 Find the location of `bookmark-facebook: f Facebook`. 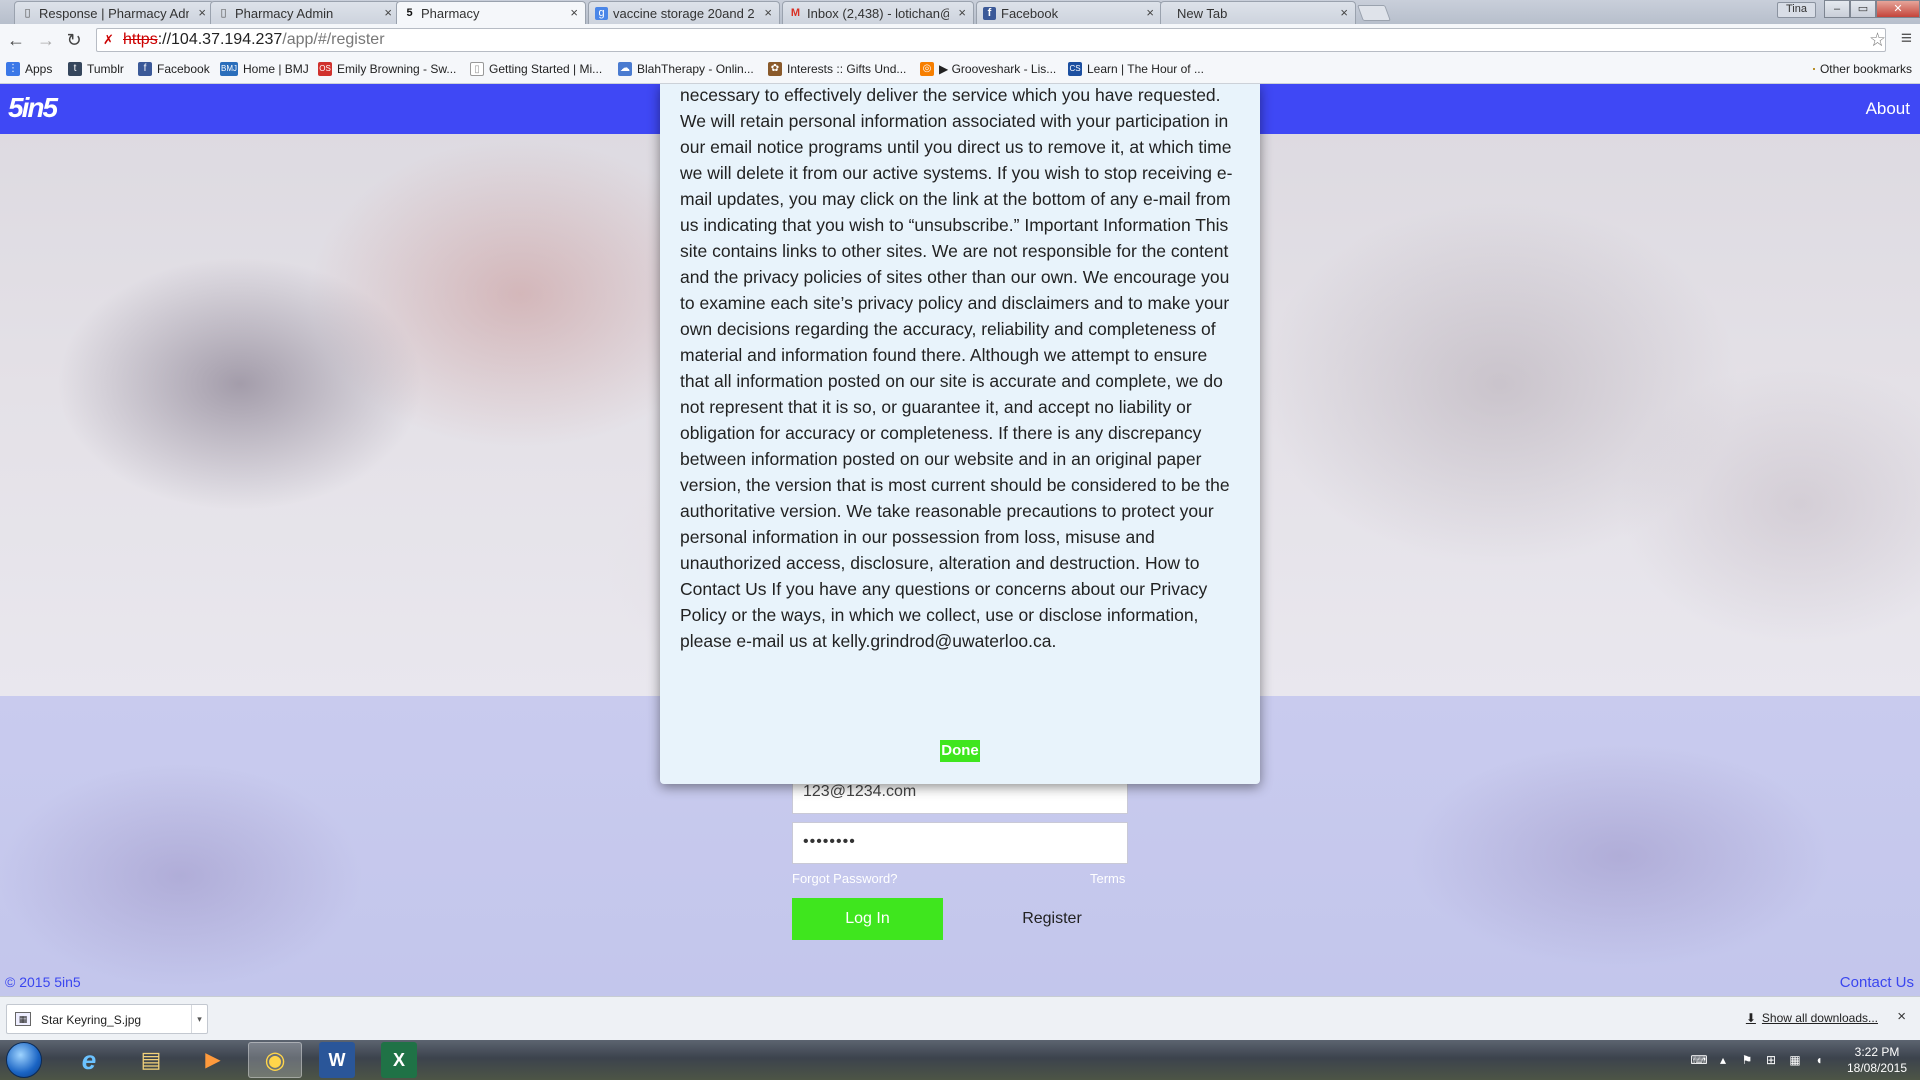

bookmark-facebook: f Facebook is located at coordinates (174, 69).